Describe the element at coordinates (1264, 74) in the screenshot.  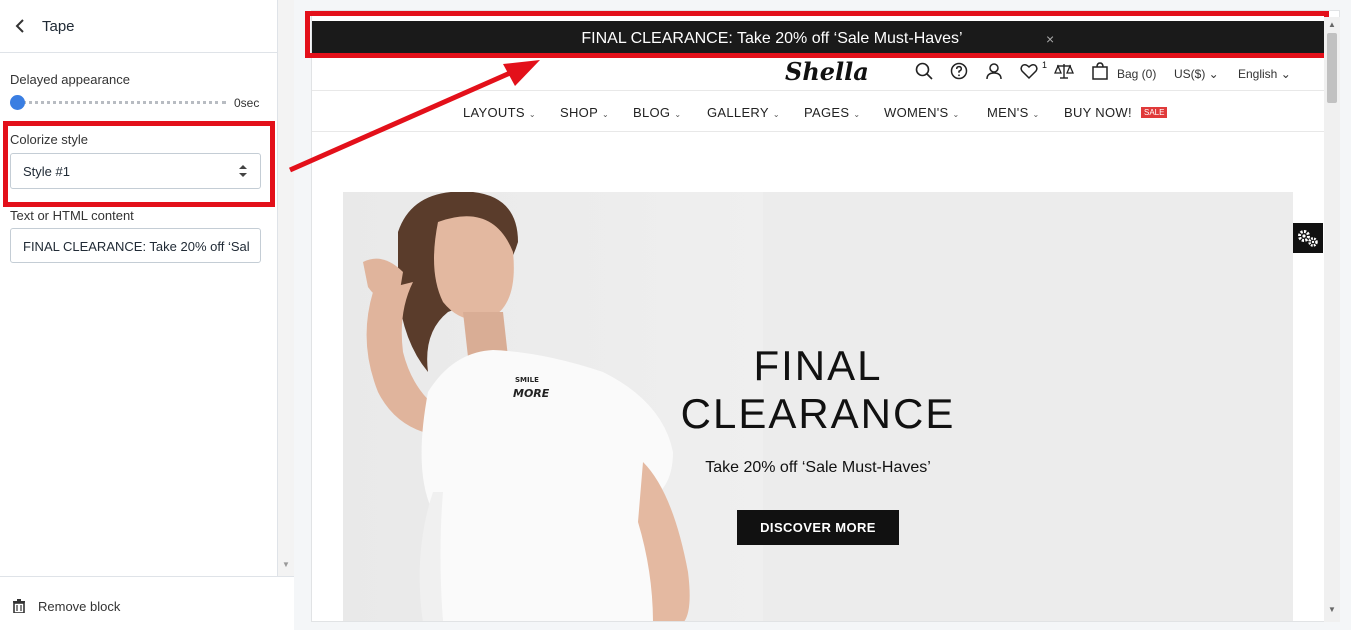
I see `language-selector: English ⌄` at that location.